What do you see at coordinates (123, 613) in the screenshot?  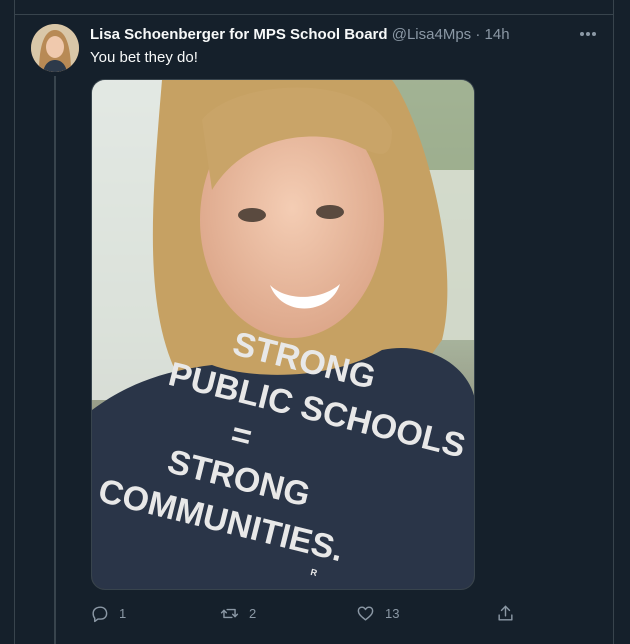 I see `reply-count: 1` at bounding box center [123, 613].